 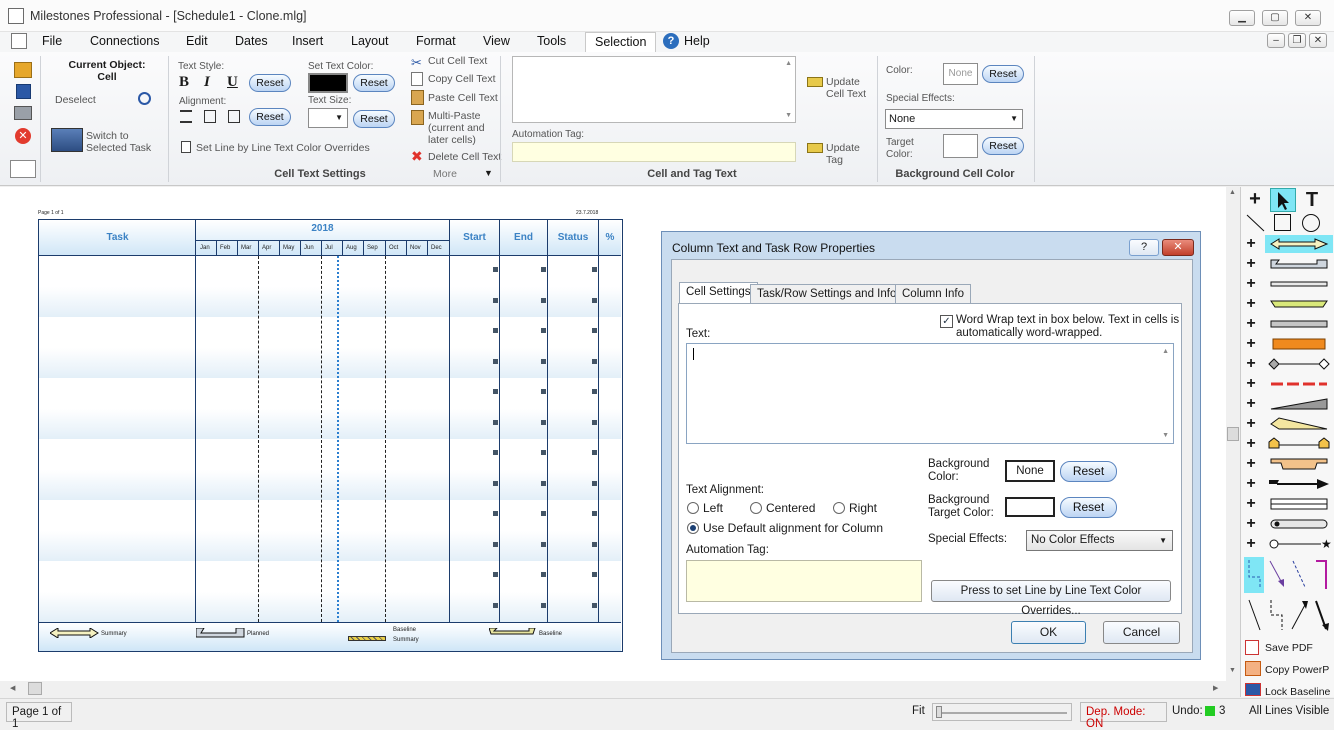 What do you see at coordinates (1299, 484) in the screenshot?
I see `symbol-arrow-bar` at bounding box center [1299, 484].